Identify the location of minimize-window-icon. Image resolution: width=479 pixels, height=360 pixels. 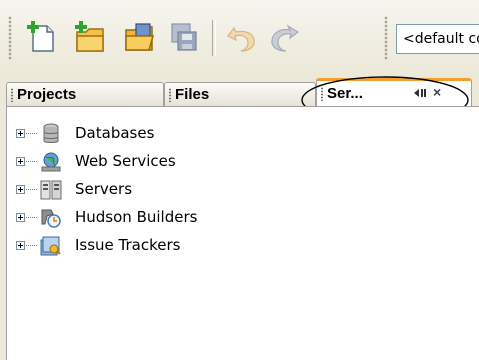
(420, 93).